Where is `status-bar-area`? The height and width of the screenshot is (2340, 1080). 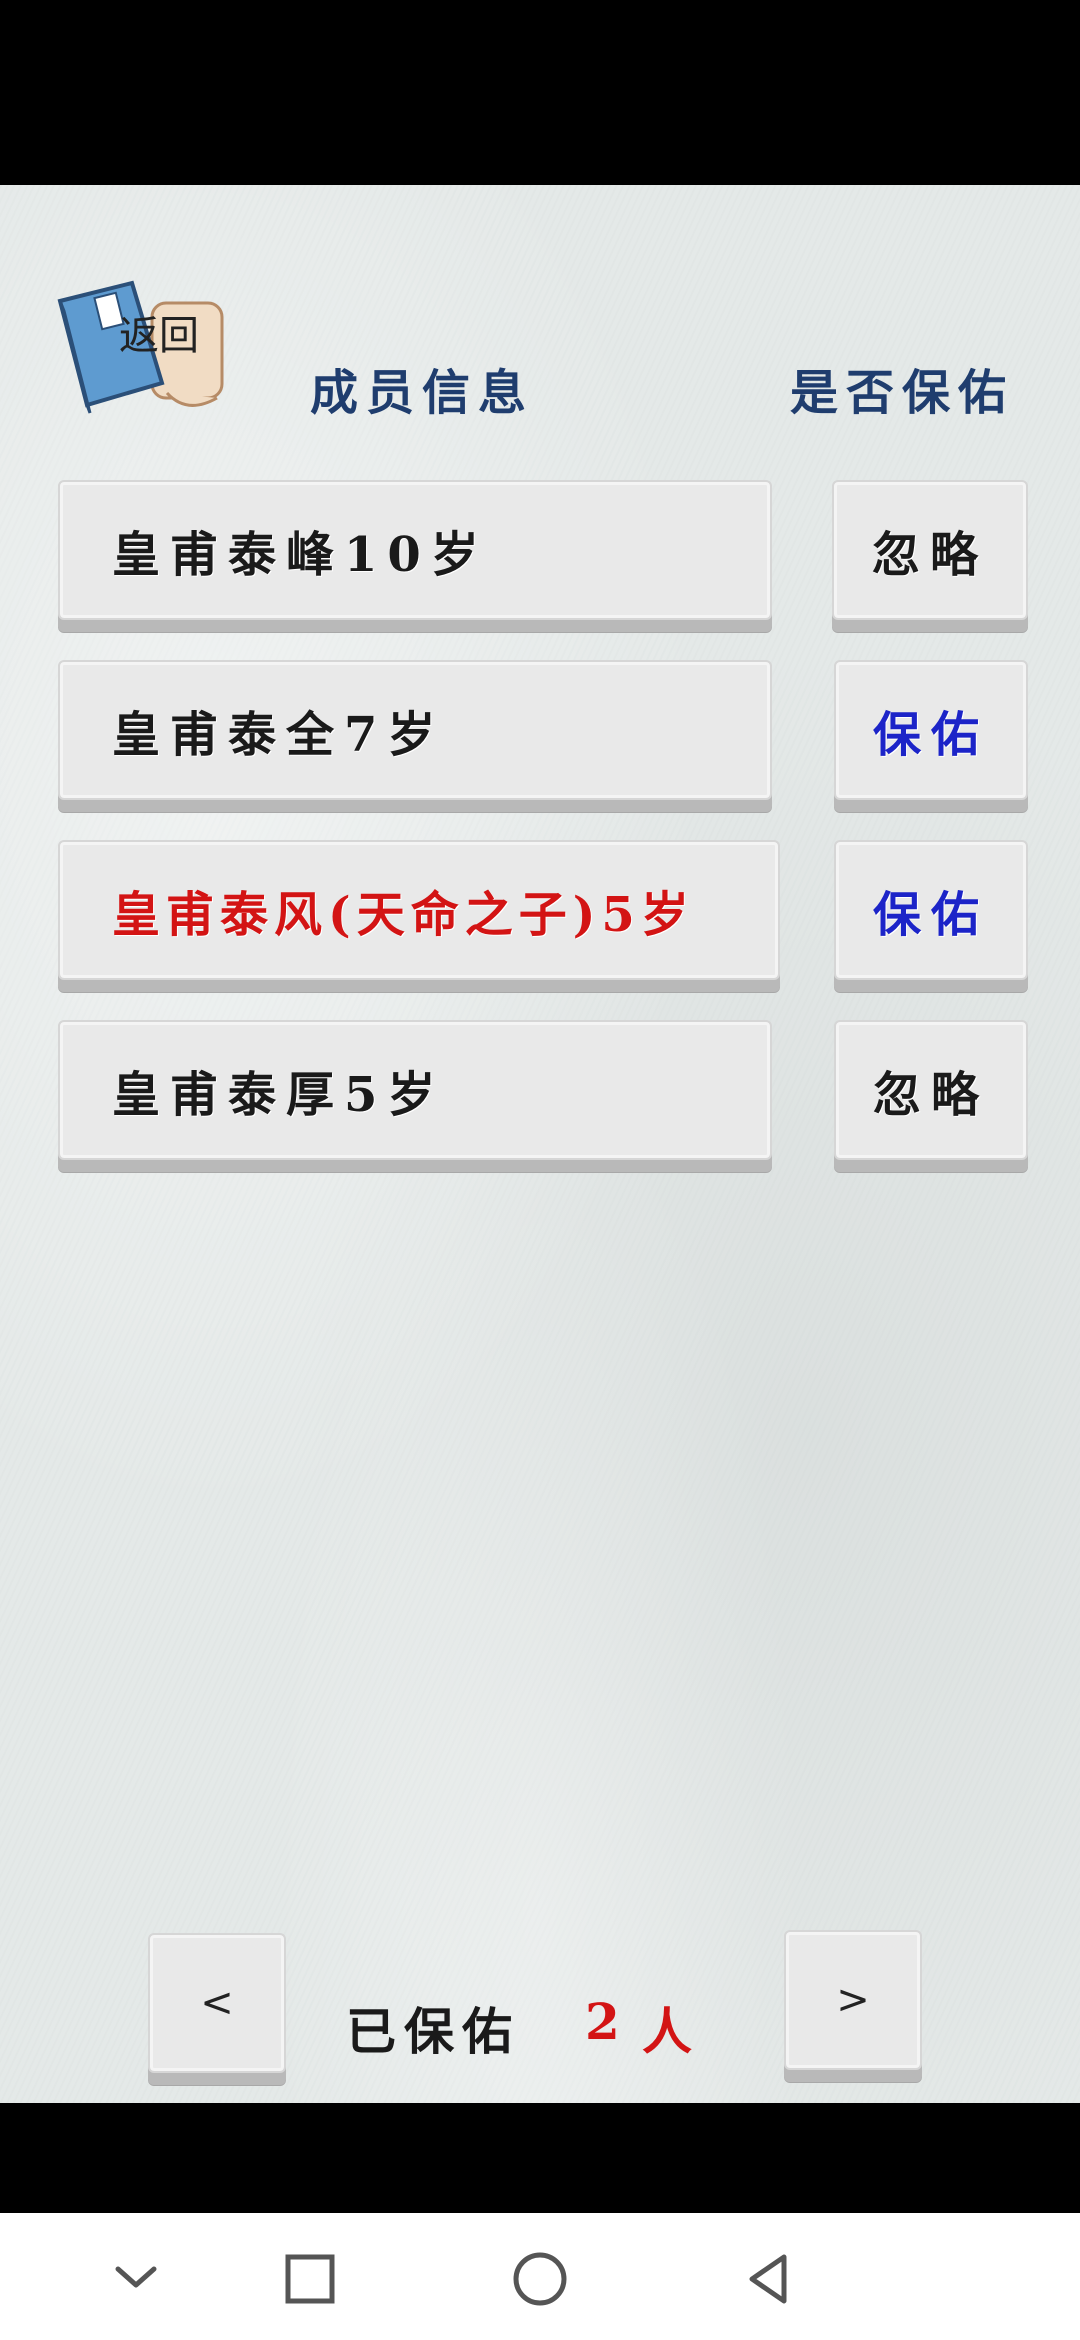
status-bar-area is located at coordinates (540, 92).